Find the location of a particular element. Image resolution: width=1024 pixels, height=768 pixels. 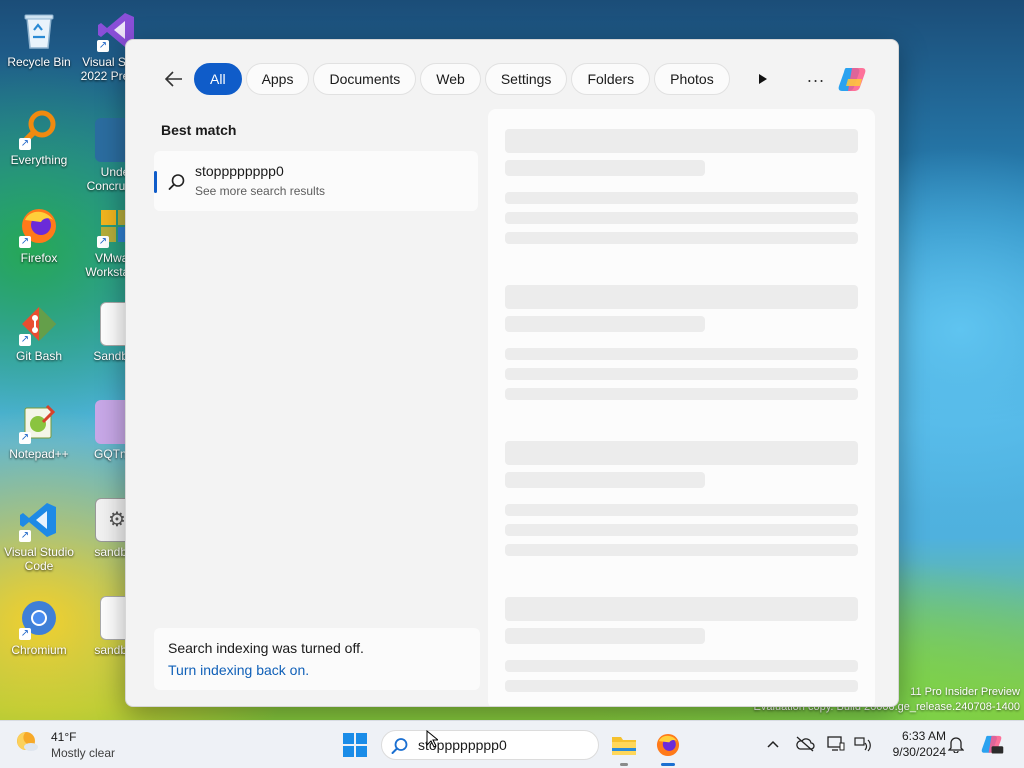

indexing-message: Search indexing was turned off. is located at coordinates (266, 648).